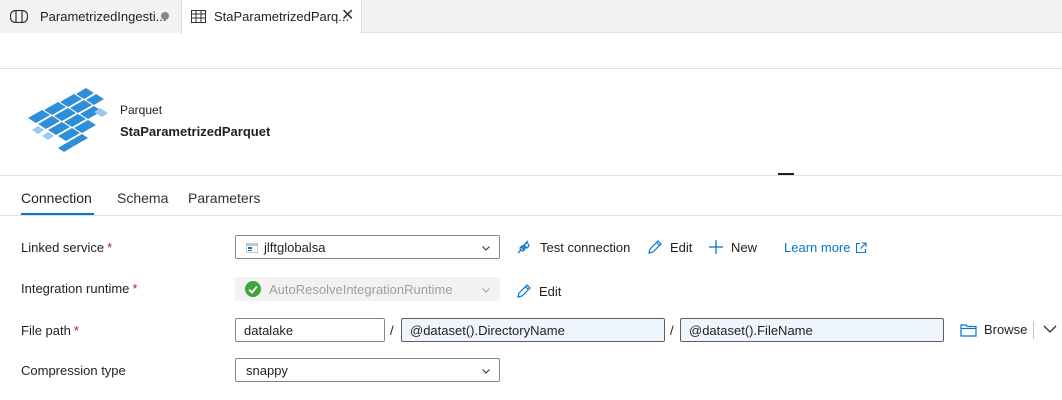 The image size is (1062, 400). What do you see at coordinates (56, 198) in the screenshot?
I see `tab-connection: Connection` at bounding box center [56, 198].